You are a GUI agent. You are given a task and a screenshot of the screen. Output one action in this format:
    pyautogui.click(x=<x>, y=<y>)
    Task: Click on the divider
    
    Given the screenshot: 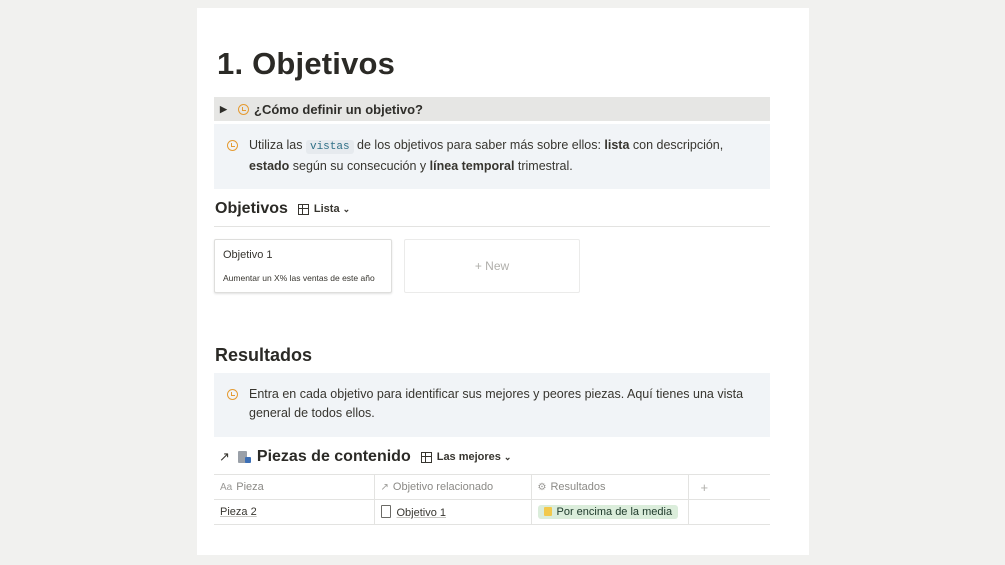 What is the action you would take?
    pyautogui.click(x=492, y=226)
    